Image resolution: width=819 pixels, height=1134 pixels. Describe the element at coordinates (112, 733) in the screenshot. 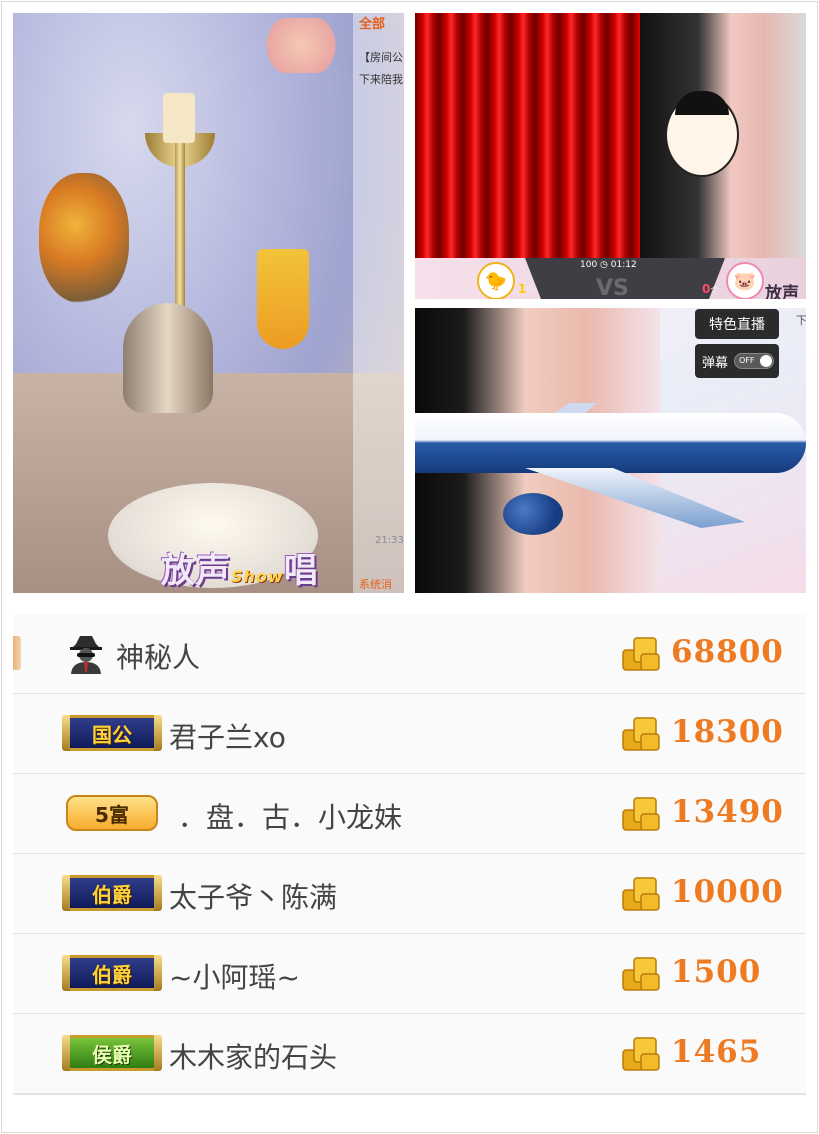

I see `noble-badge: 国公` at that location.